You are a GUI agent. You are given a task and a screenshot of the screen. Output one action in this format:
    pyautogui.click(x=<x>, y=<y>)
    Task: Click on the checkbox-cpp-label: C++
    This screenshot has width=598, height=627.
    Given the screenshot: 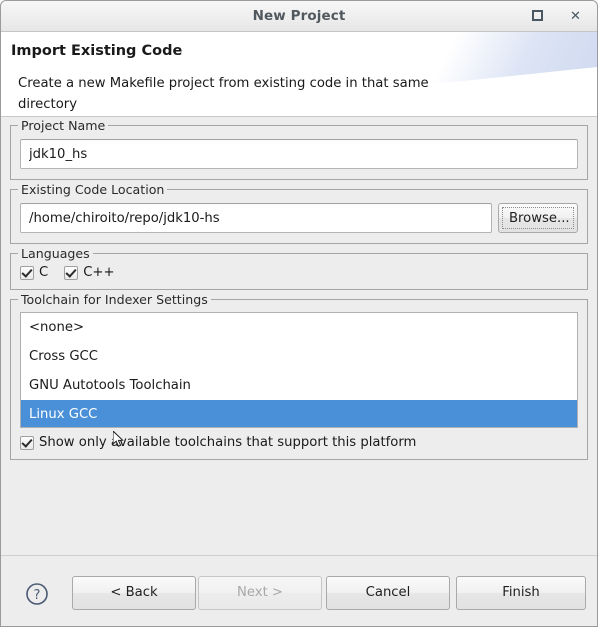 What is the action you would take?
    pyautogui.click(x=99, y=272)
    